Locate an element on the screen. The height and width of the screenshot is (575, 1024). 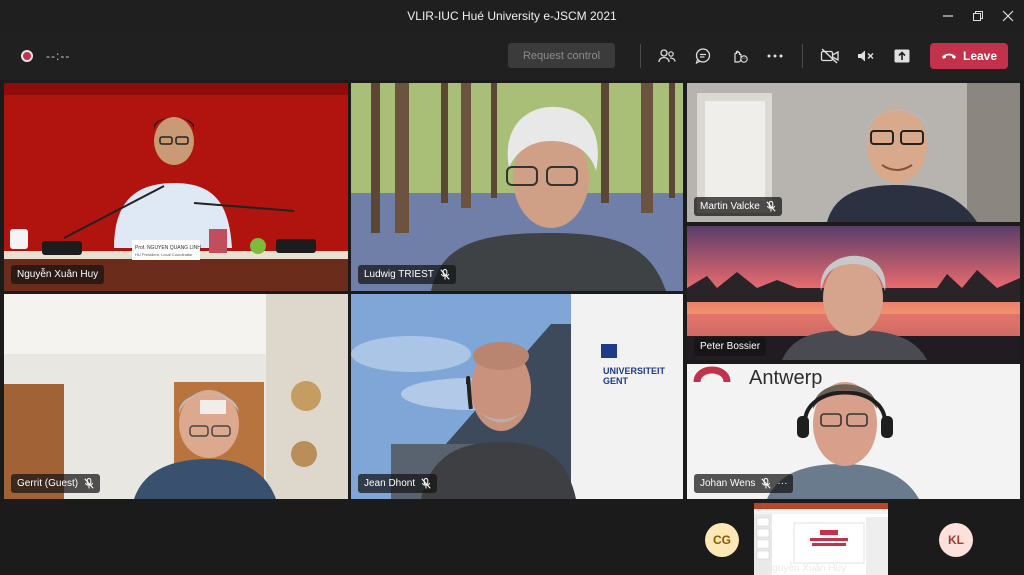
participant-name: Johan Wens is located at coordinates (728, 483).